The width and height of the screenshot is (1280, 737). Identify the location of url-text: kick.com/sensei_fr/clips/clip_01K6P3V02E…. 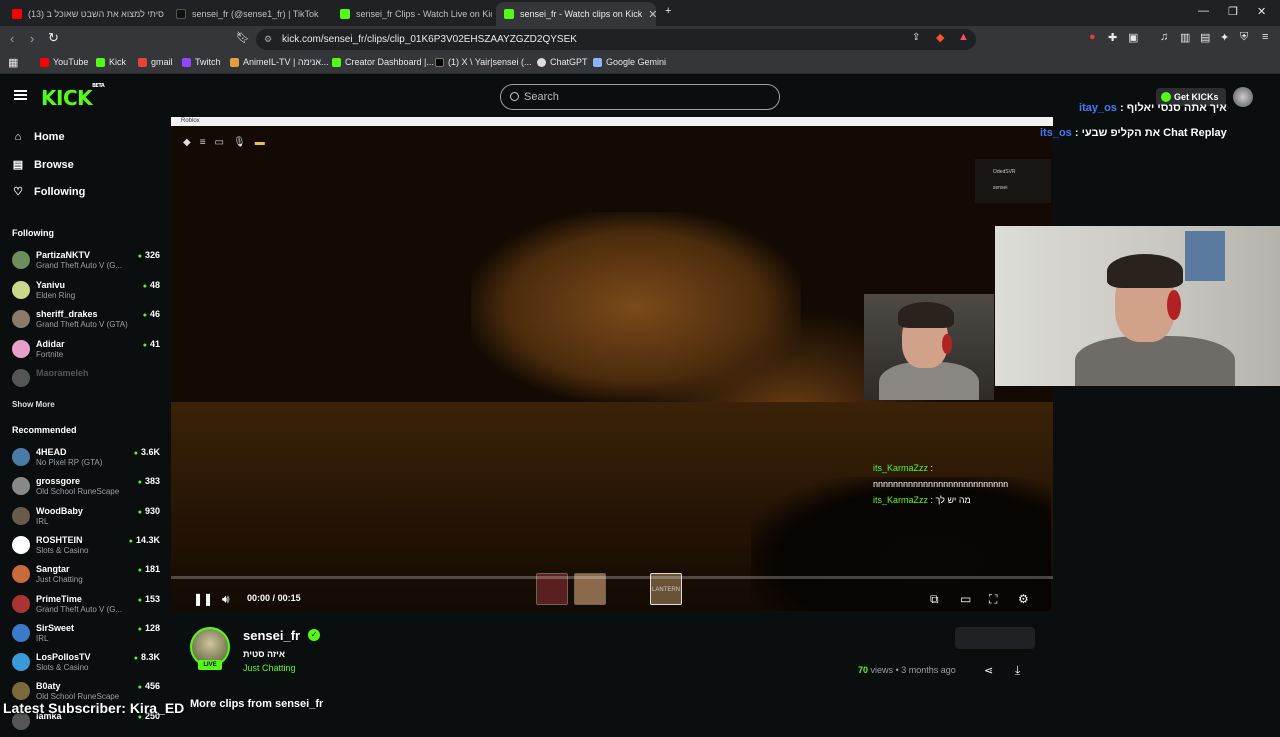
(429, 39).